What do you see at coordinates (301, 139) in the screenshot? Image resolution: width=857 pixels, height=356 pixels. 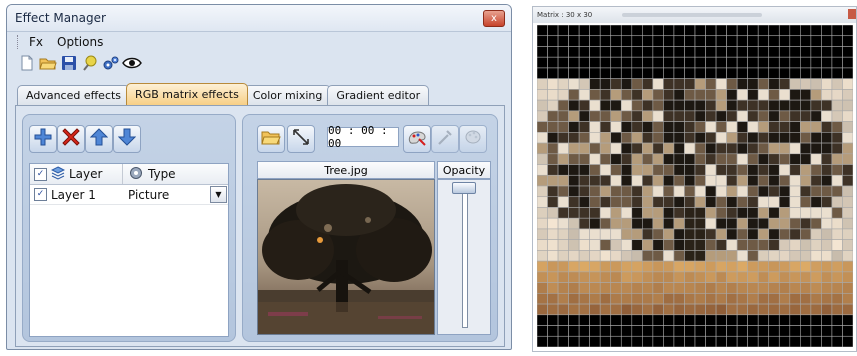 I see `resize-button` at bounding box center [301, 139].